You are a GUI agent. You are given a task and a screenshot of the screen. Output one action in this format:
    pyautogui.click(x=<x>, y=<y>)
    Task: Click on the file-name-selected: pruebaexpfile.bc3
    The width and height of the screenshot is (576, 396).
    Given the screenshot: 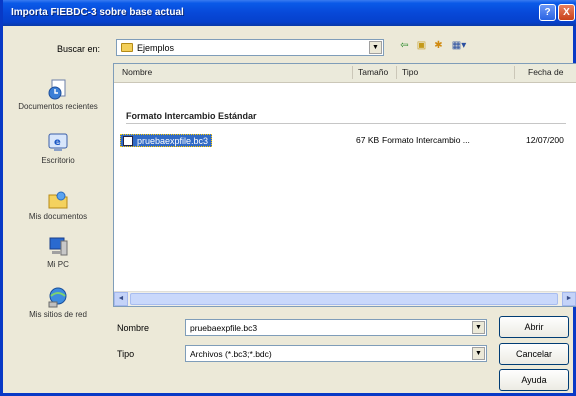 What is the action you would take?
    pyautogui.click(x=166, y=140)
    